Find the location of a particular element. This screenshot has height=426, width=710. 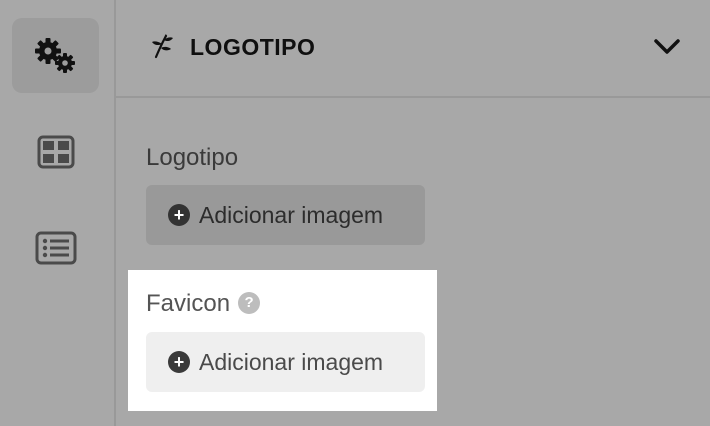

leaf-icon is located at coordinates (162, 46).